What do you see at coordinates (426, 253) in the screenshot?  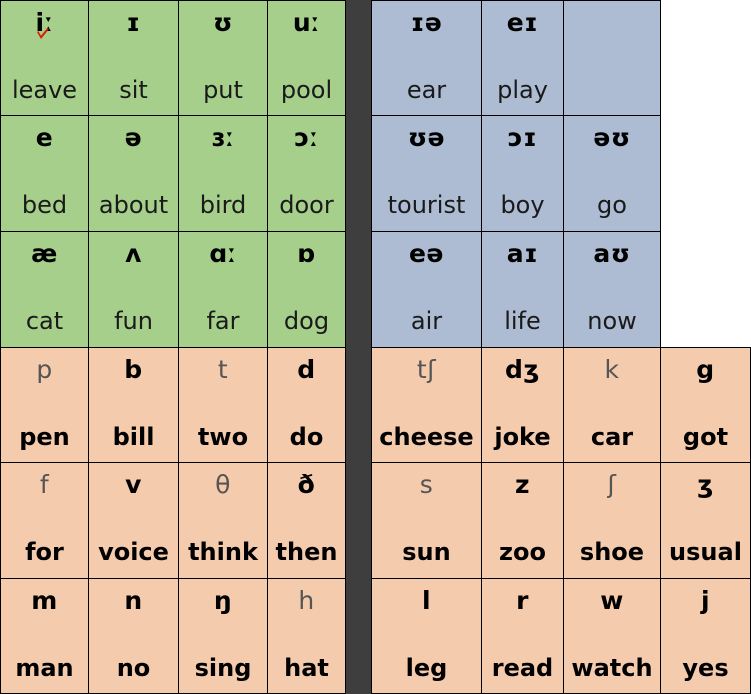 I see `phoneme-symbol: eə` at bounding box center [426, 253].